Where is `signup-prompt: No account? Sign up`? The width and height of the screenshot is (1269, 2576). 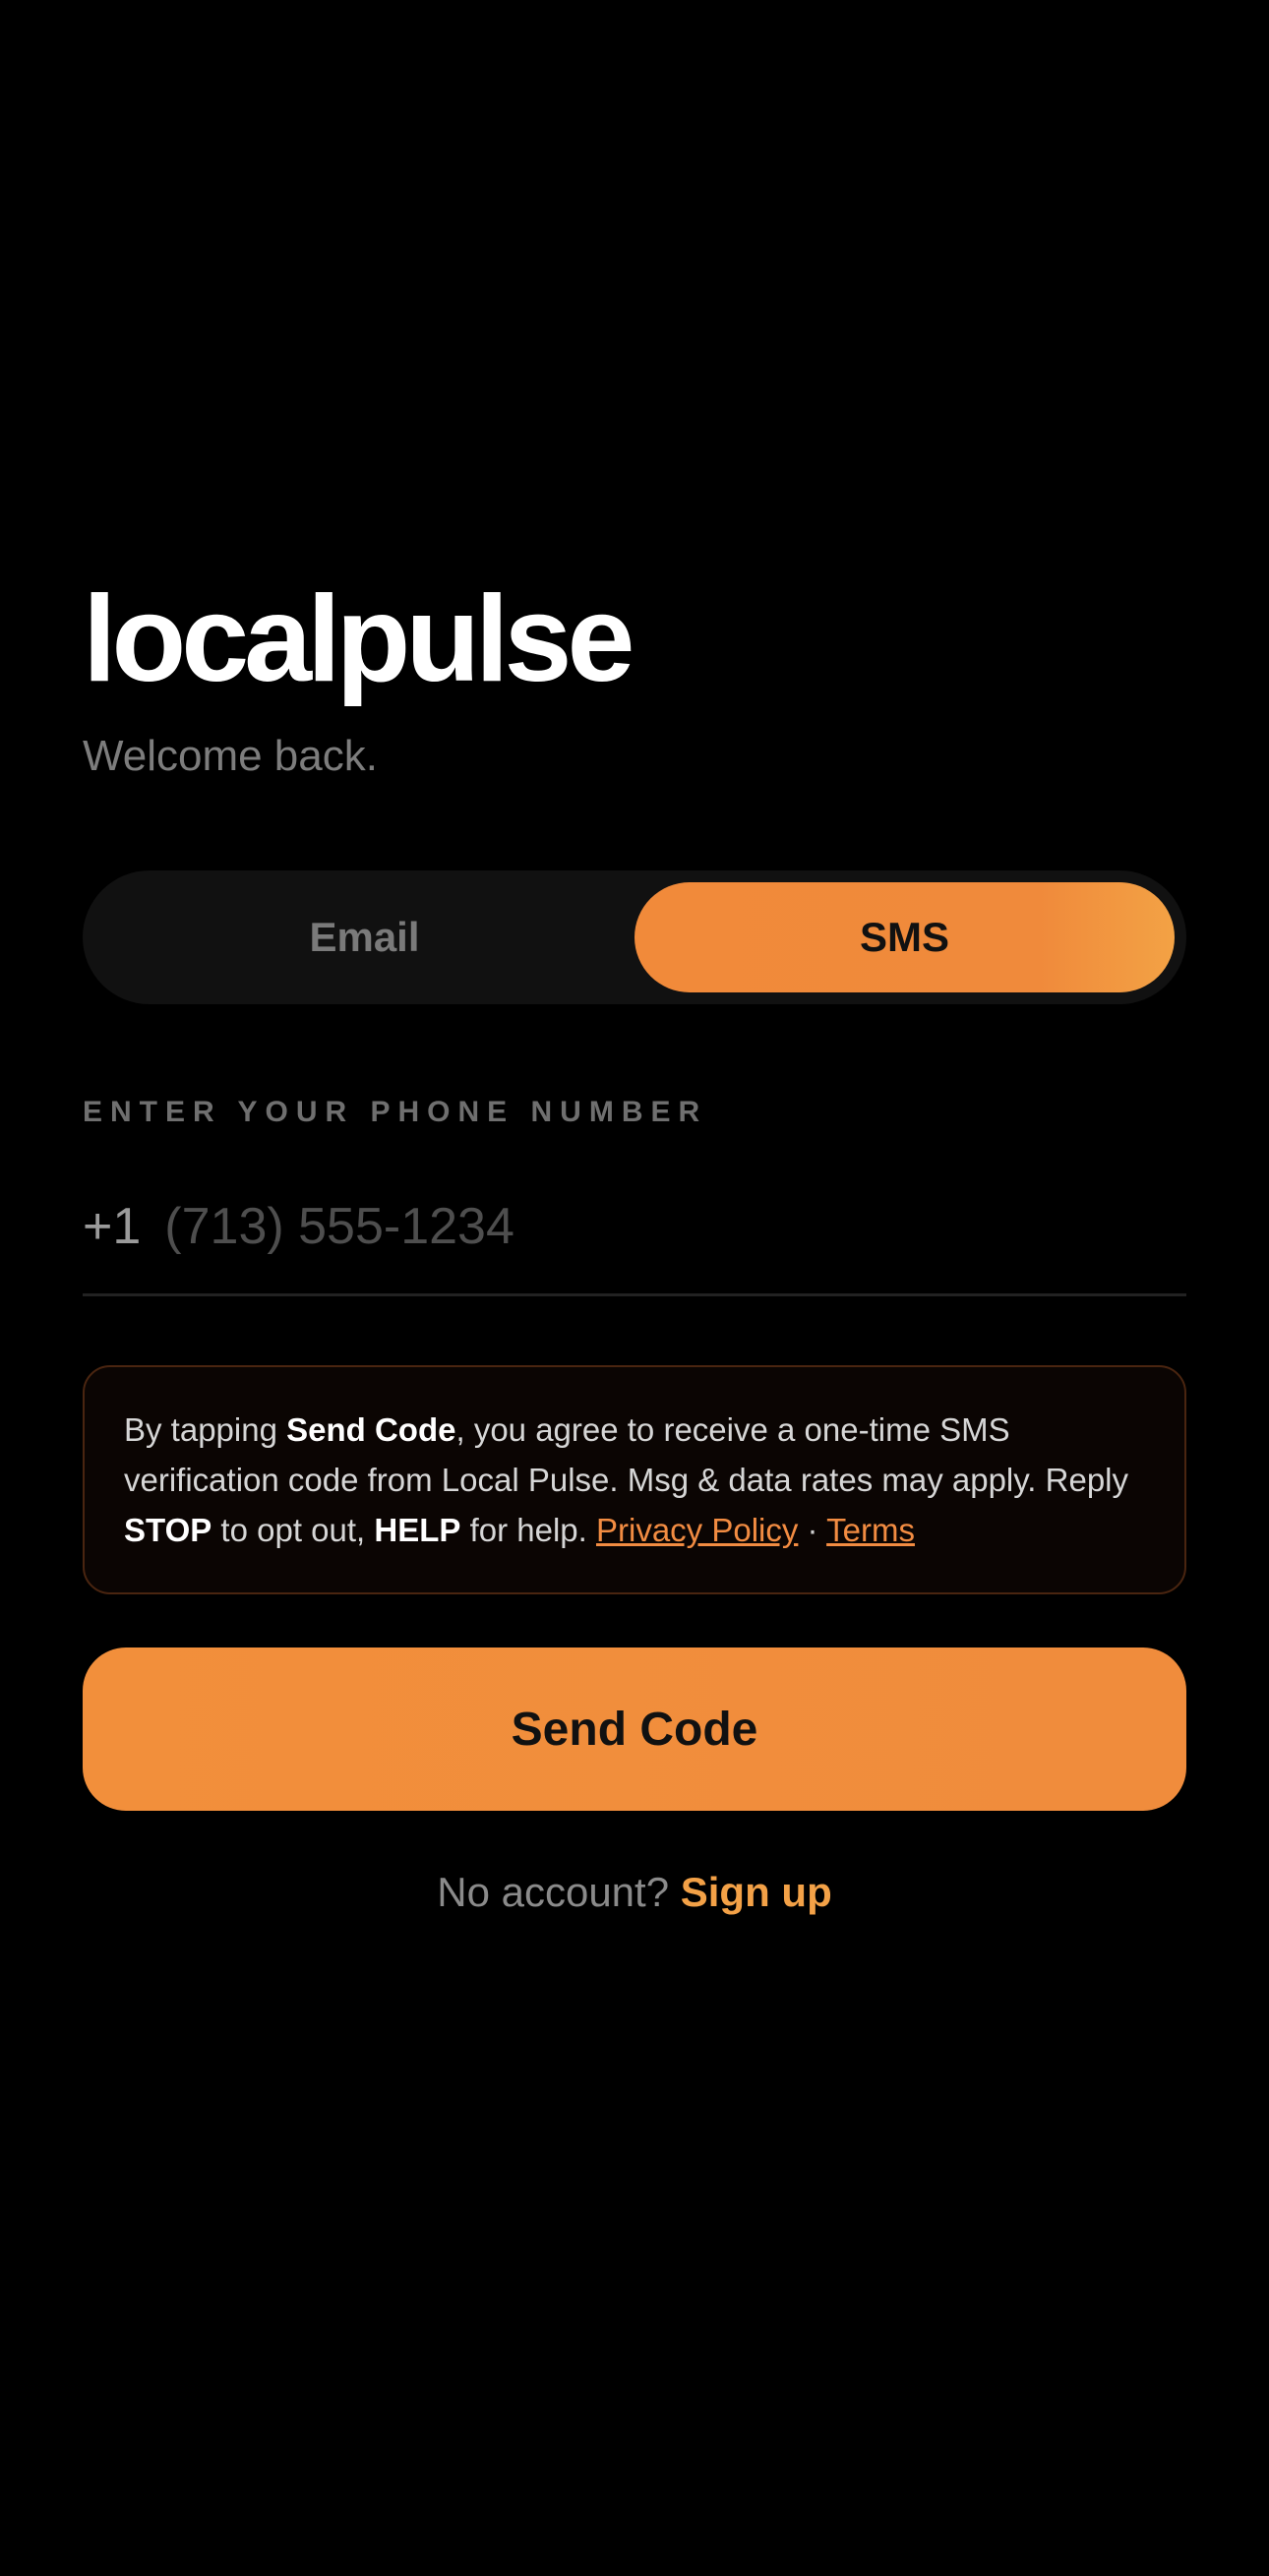 signup-prompt: No account? Sign up is located at coordinates (634, 1892).